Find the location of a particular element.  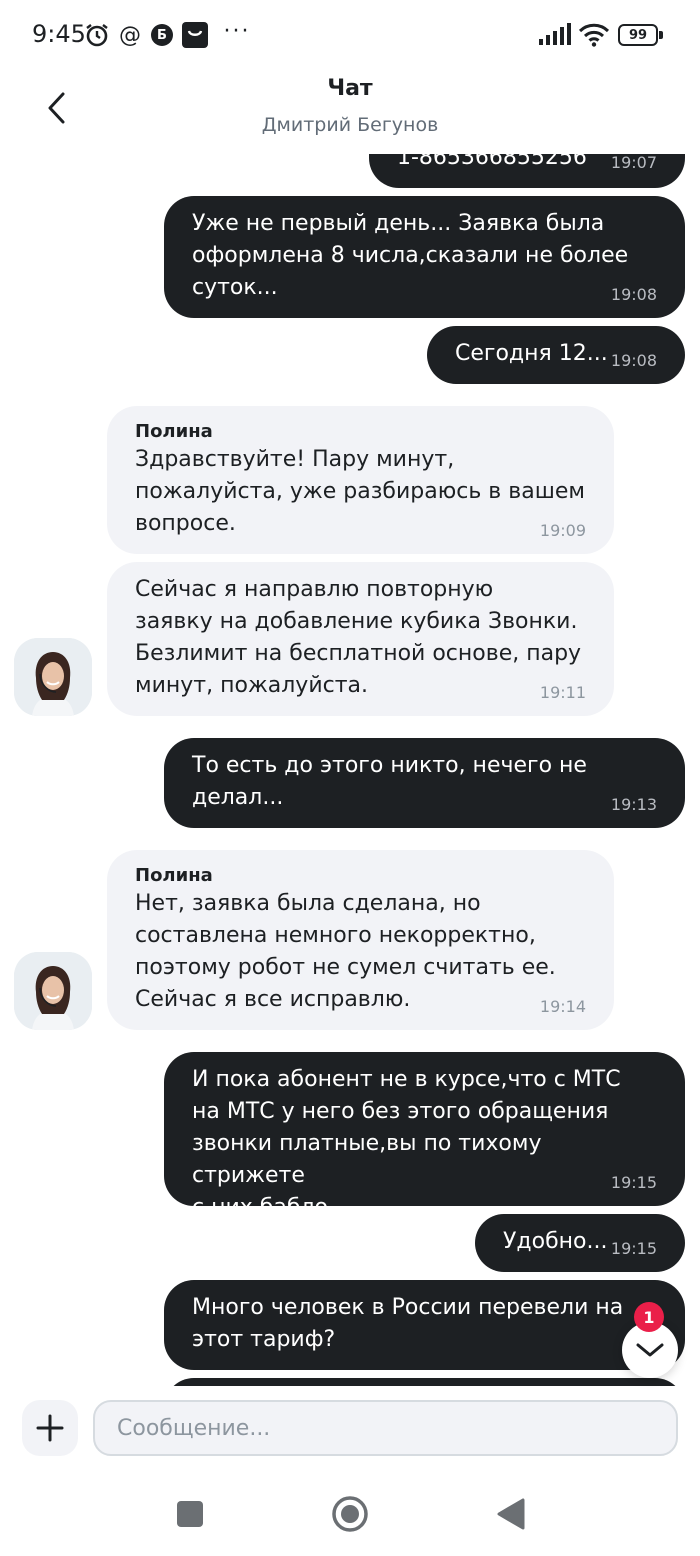

wifi-icon is located at coordinates (594, 35).